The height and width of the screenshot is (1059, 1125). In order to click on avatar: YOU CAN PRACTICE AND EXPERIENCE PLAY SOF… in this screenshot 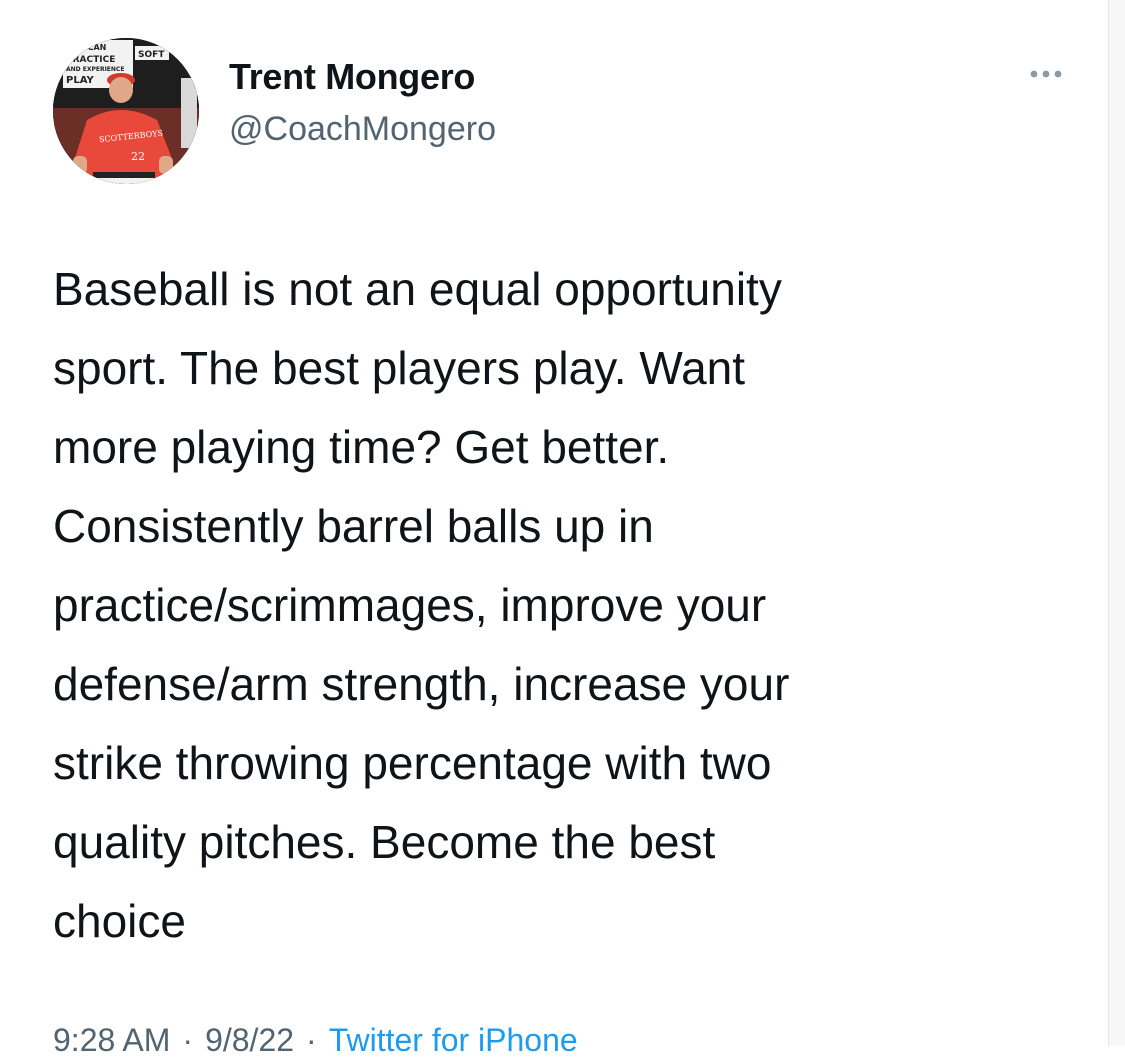, I will do `click(126, 111)`.